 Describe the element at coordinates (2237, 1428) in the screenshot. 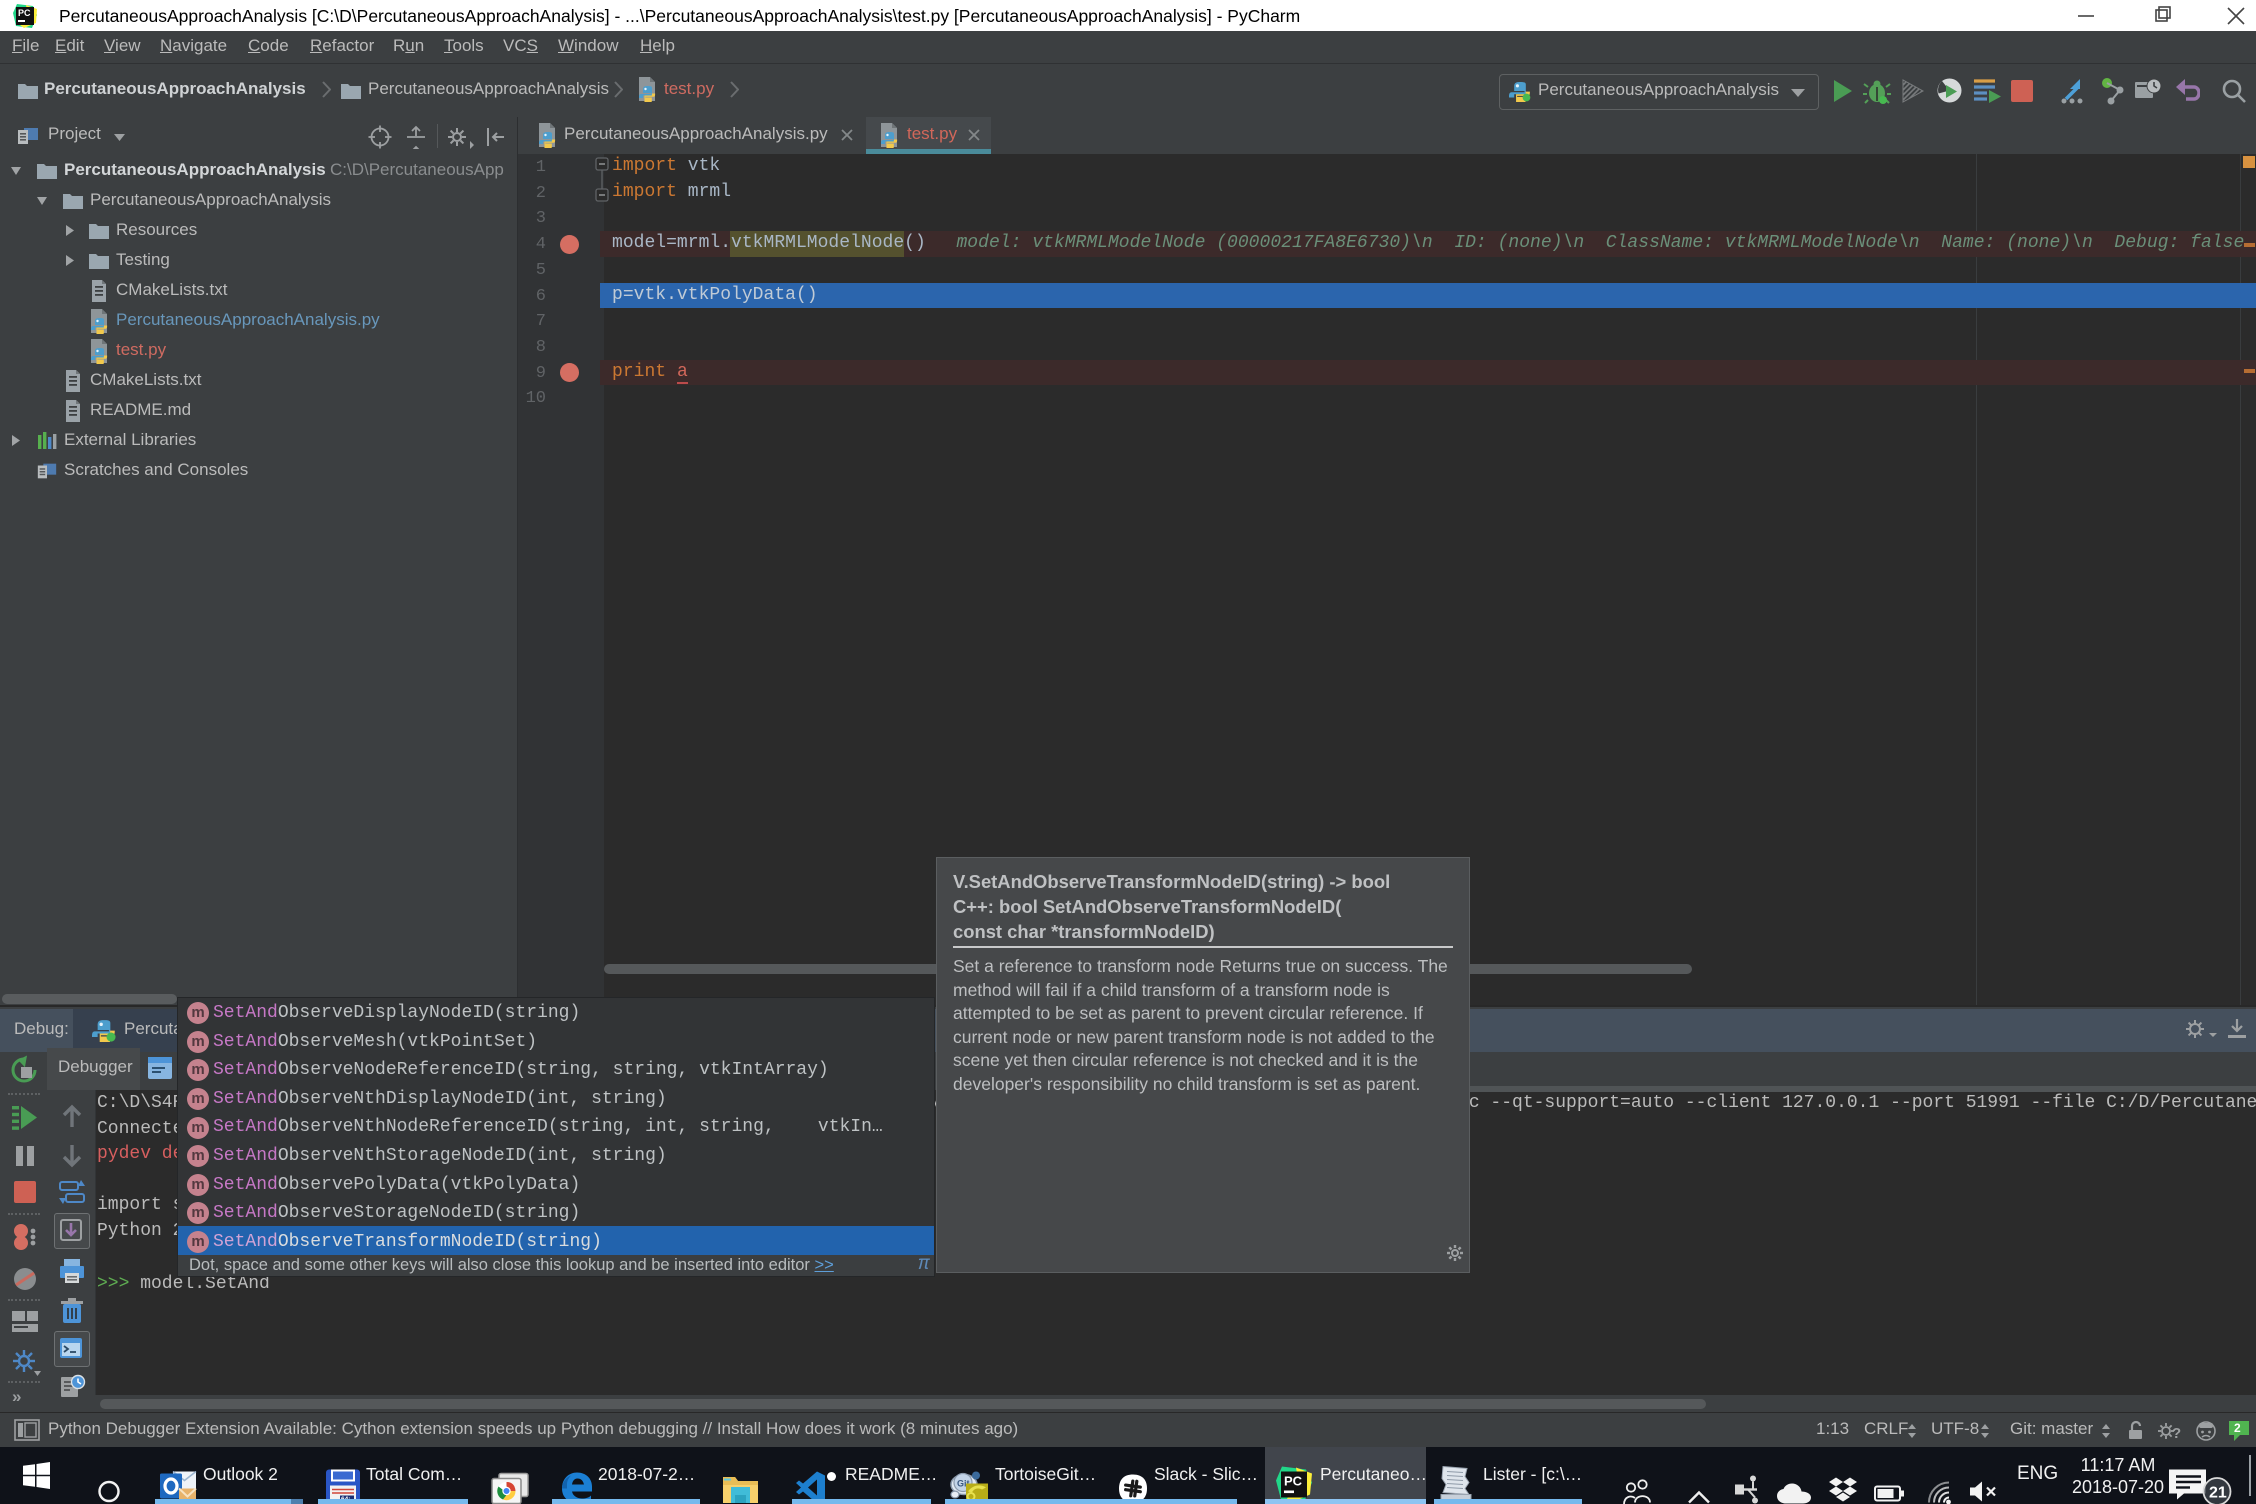

I see `svg-text: 2` at that location.